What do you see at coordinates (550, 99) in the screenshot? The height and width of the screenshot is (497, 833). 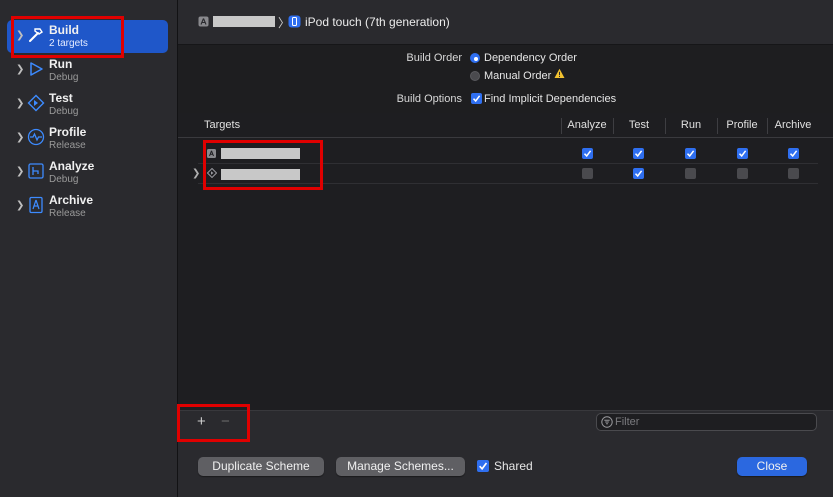 I see `find-implicit-dependencies-label: Find Implicit Dependencies` at bounding box center [550, 99].